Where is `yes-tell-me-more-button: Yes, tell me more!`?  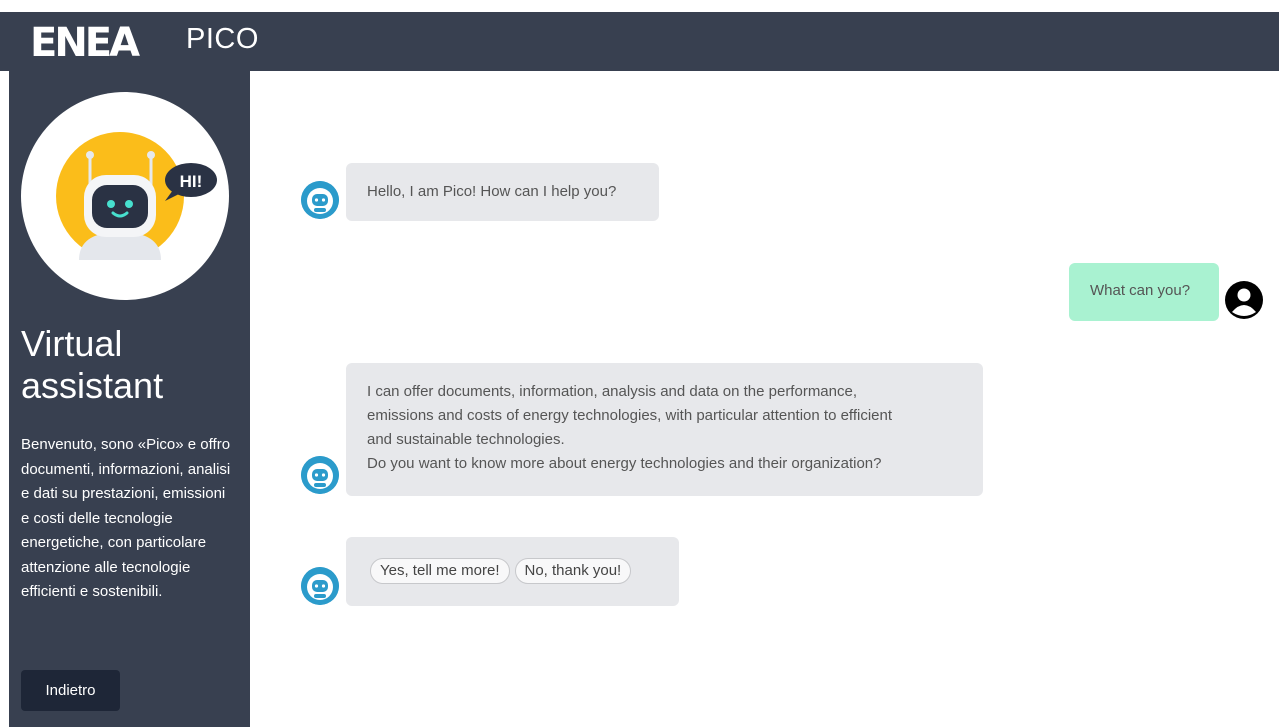
yes-tell-me-more-button: Yes, tell me more! is located at coordinates (440, 571).